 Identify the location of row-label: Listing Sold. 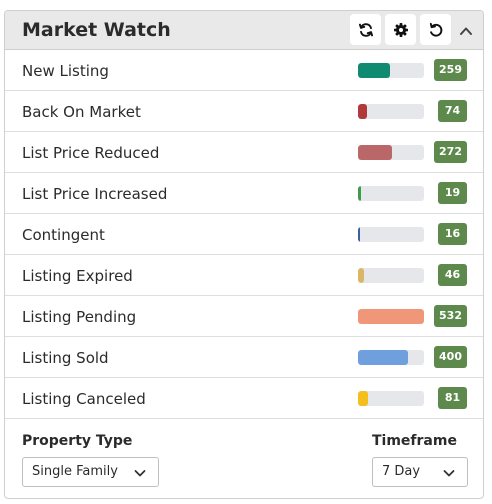
(65, 358).